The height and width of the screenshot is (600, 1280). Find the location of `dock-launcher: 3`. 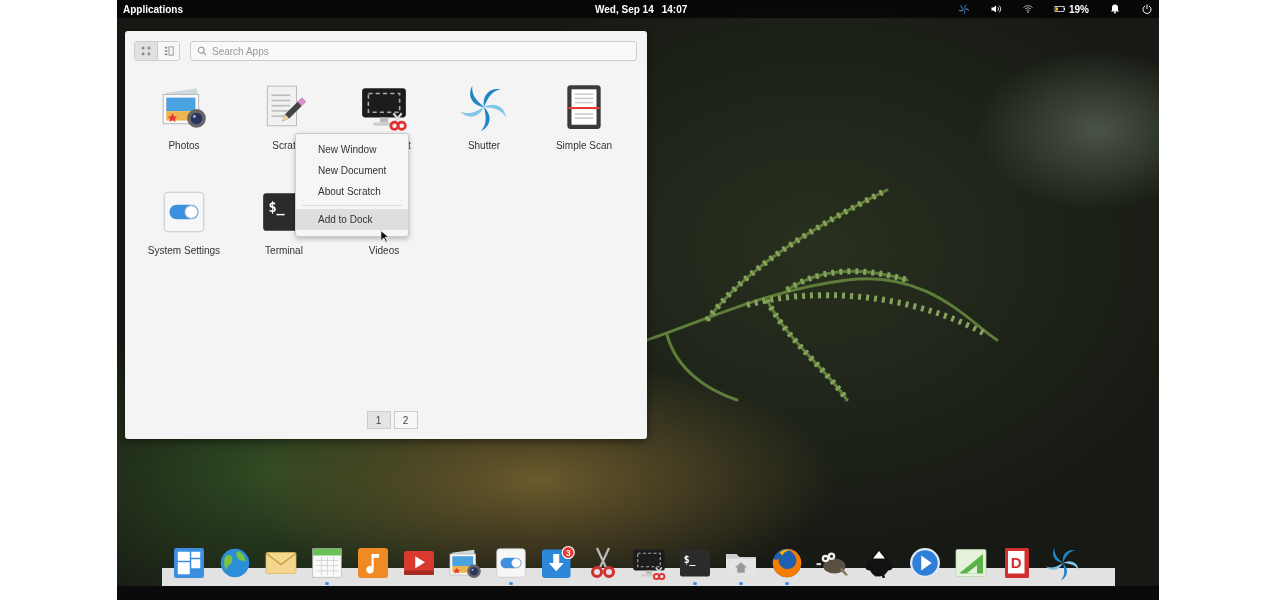

dock-launcher: 3 is located at coordinates (556, 565).